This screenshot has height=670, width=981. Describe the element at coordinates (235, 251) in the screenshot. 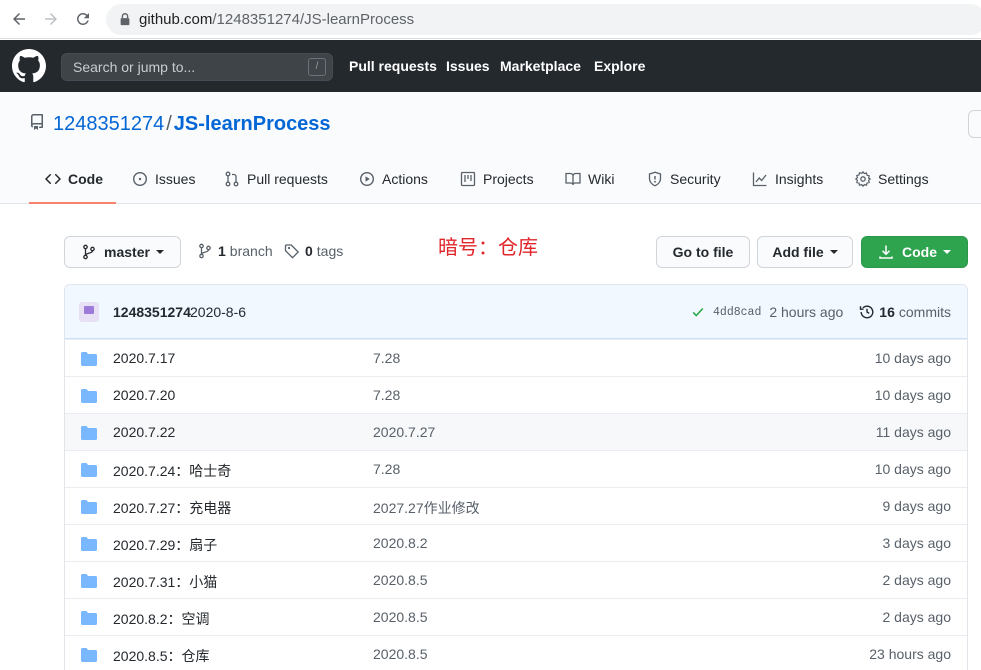

I see `branches-link: 1 branch` at that location.